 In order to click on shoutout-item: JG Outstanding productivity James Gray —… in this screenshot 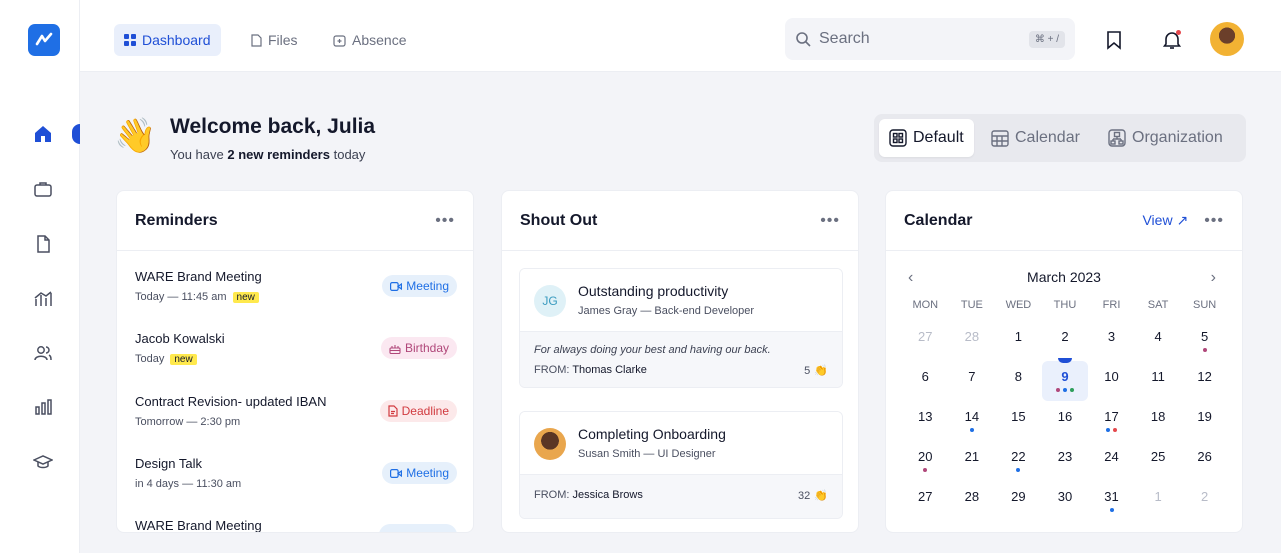, I will do `click(681, 328)`.